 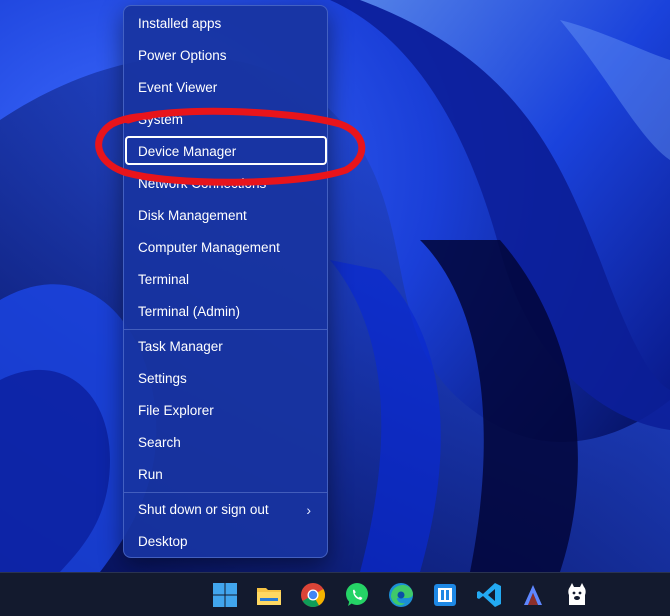 I want to click on menu-item-task-manager: Task Manager, so click(x=225, y=347).